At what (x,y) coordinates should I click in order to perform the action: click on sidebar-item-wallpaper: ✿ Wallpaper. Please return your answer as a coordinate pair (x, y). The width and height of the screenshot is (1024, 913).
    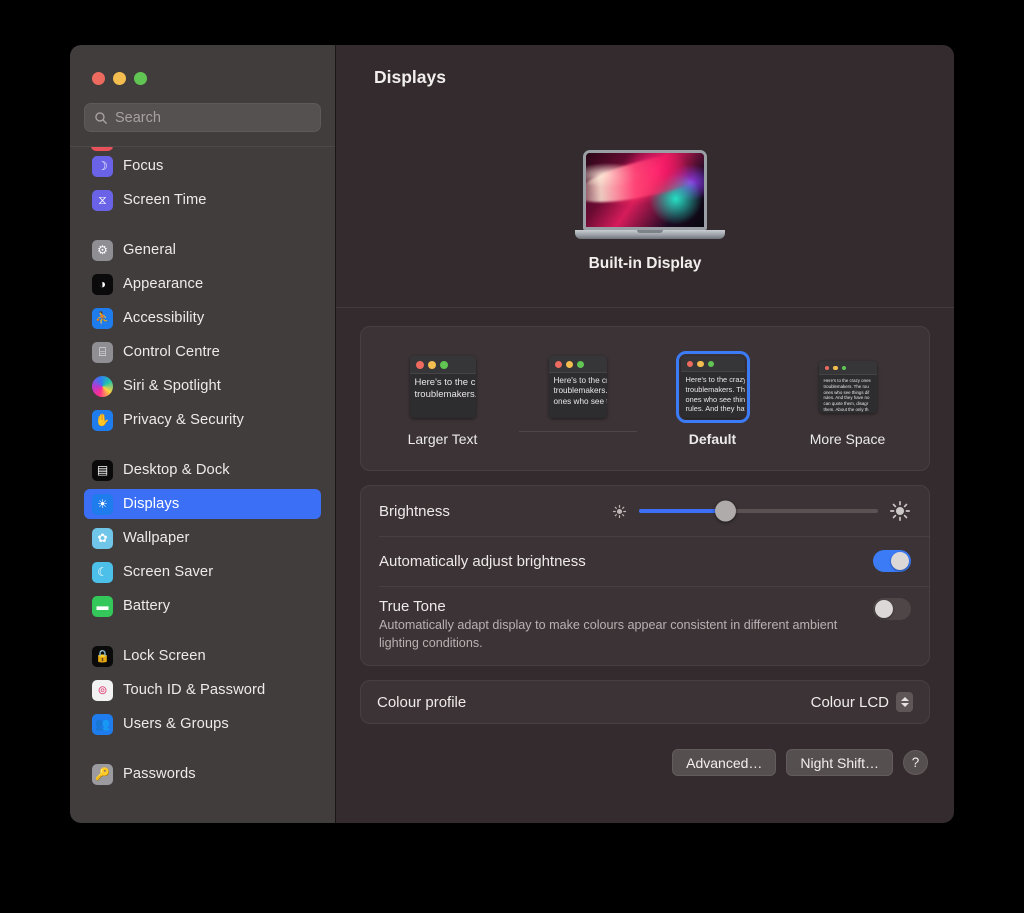
    Looking at the image, I should click on (202, 538).